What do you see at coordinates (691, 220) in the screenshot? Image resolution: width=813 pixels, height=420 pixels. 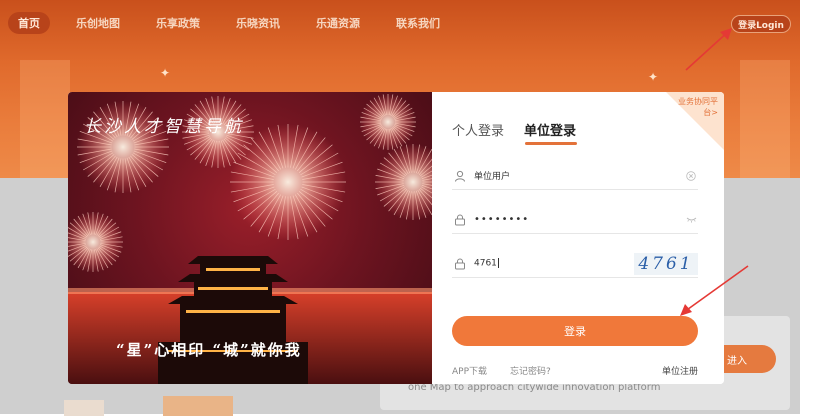 I see `hide-password-icon` at bounding box center [691, 220].